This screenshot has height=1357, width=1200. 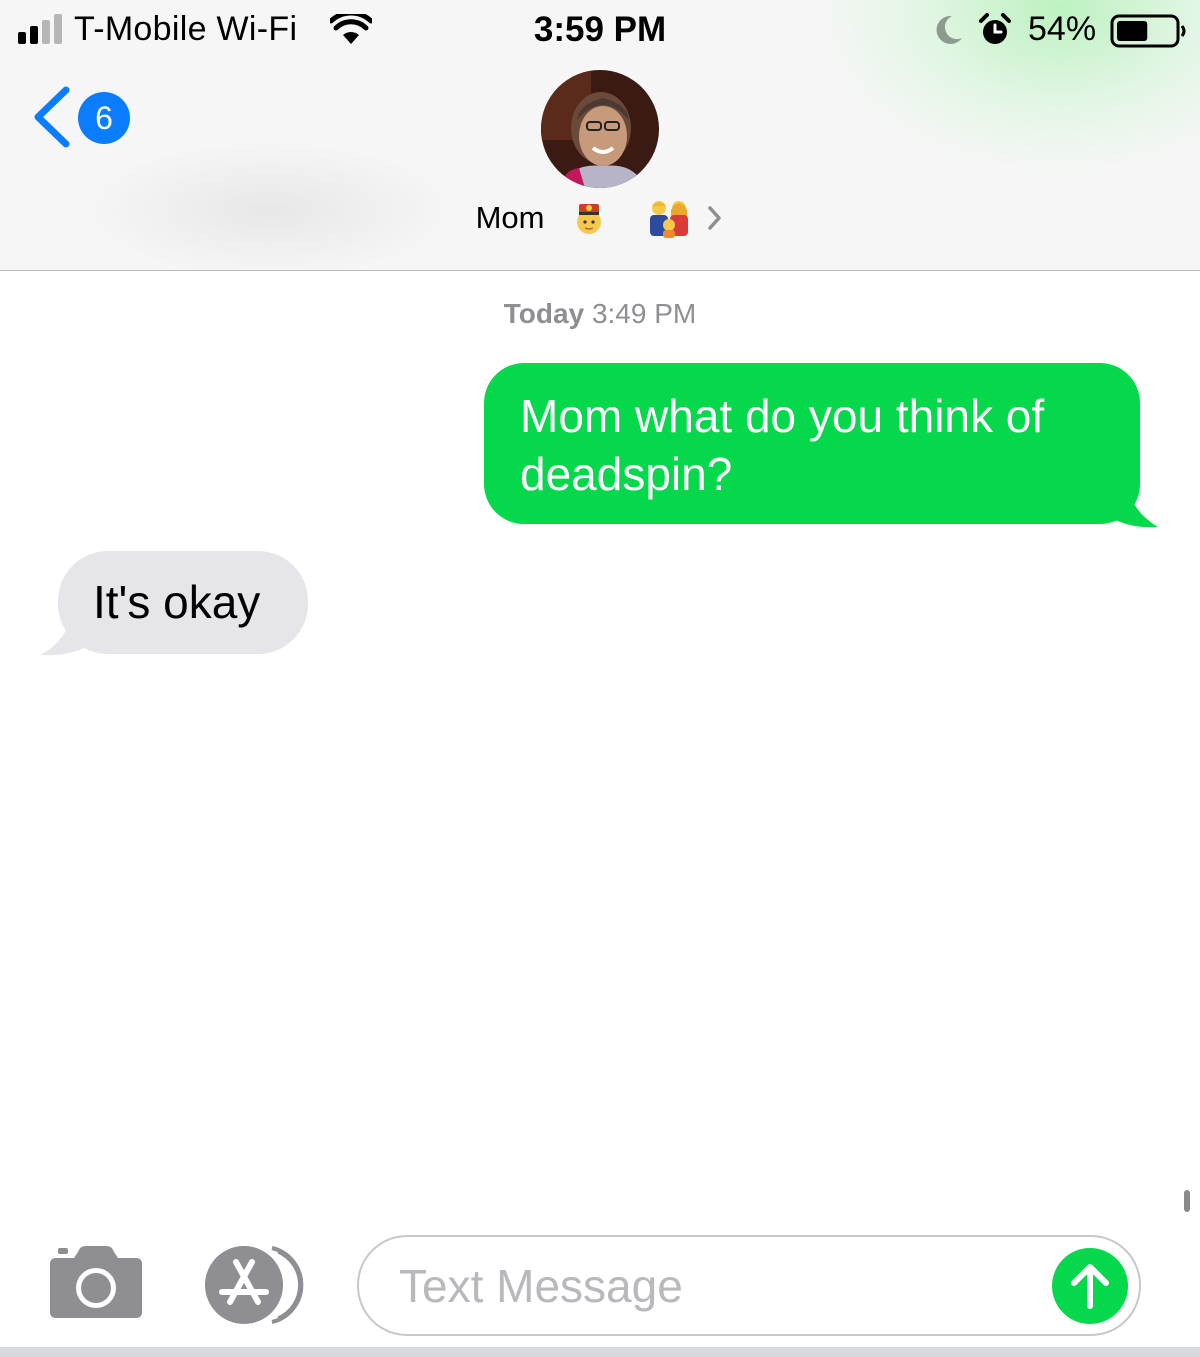 I want to click on home-indicator-strip, so click(x=600, y=1352).